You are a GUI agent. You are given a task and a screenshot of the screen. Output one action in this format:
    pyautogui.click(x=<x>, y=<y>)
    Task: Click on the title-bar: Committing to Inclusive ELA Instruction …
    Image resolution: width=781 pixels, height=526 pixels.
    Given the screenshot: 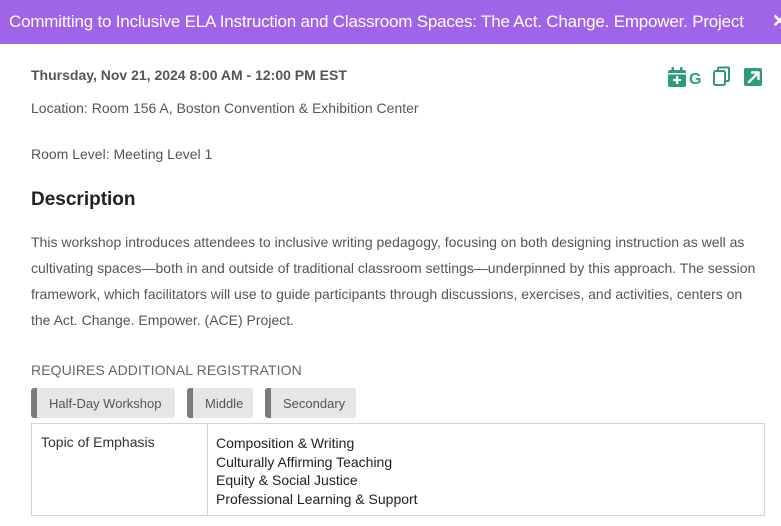 What is the action you would take?
    pyautogui.click(x=390, y=22)
    